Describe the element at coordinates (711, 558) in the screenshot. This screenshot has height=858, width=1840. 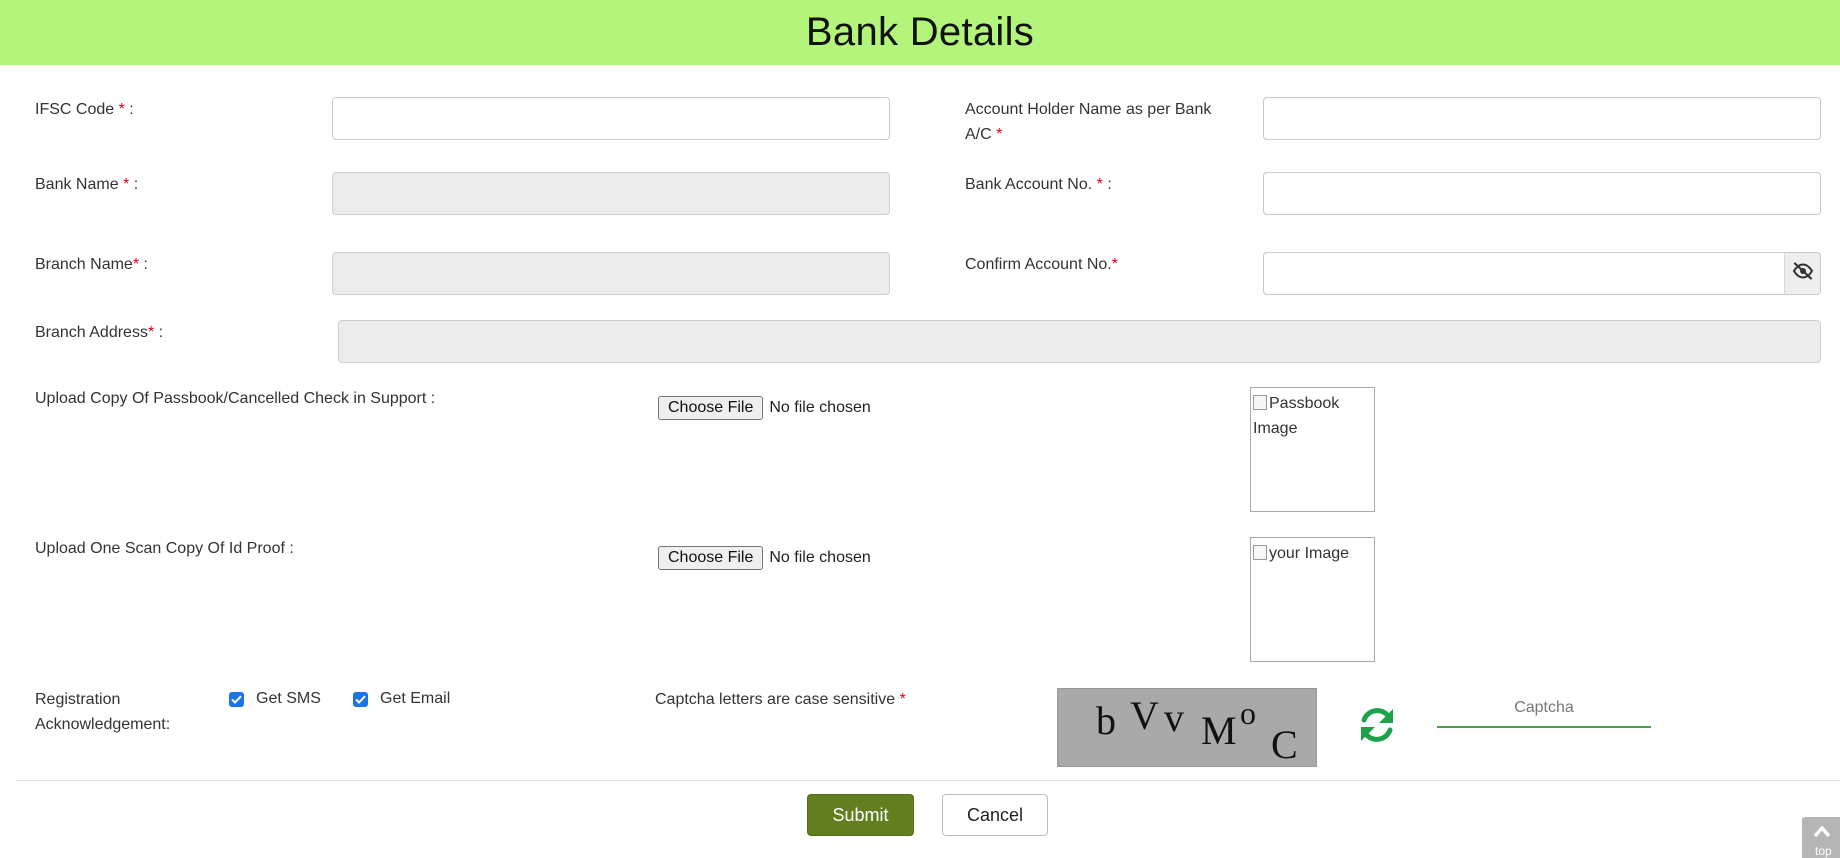
I see `id-proof-choose-file-button: Choose File` at that location.